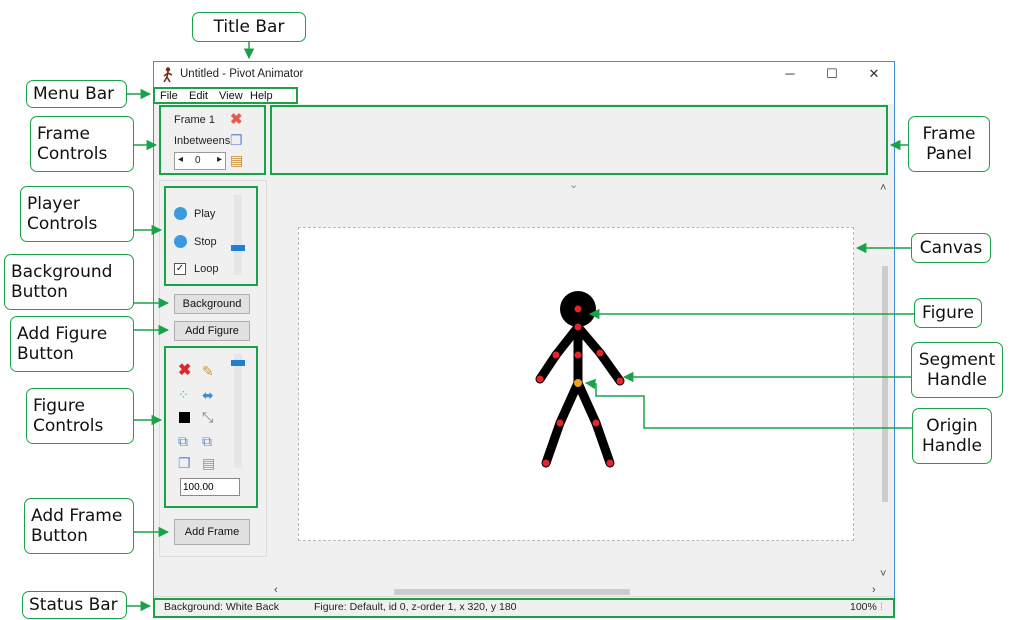  I want to click on callout-segment-handle: Segment Handle, so click(957, 370).